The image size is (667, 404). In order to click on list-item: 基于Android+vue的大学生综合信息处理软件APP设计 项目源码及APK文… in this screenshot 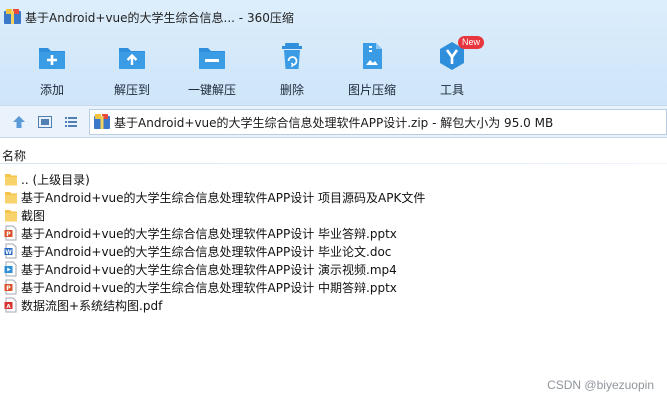, I will do `click(333, 197)`.